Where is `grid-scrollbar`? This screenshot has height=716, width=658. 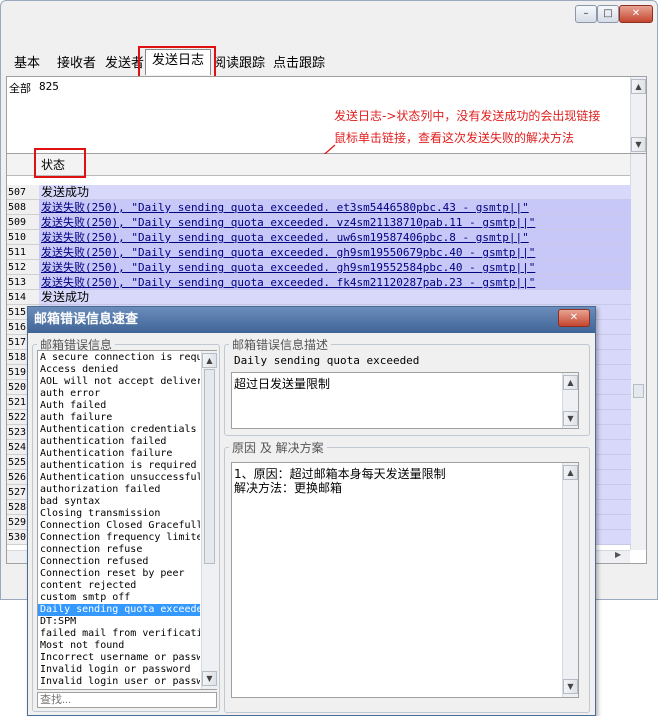 grid-scrollbar is located at coordinates (638, 352).